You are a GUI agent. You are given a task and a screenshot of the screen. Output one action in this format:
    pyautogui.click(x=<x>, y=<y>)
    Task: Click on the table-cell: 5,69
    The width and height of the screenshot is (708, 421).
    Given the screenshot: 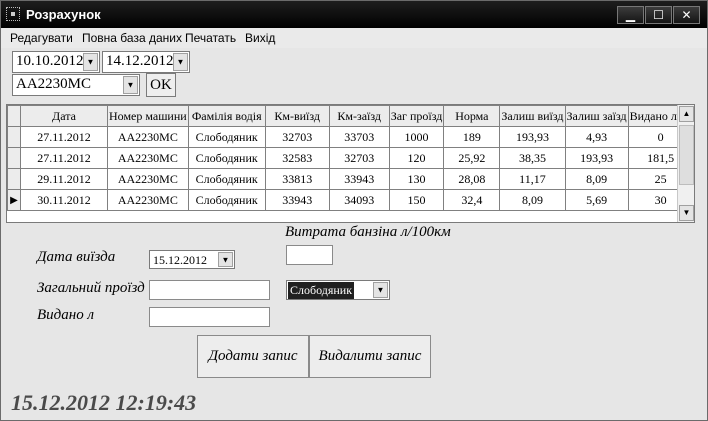 What is the action you would take?
    pyautogui.click(x=596, y=200)
    